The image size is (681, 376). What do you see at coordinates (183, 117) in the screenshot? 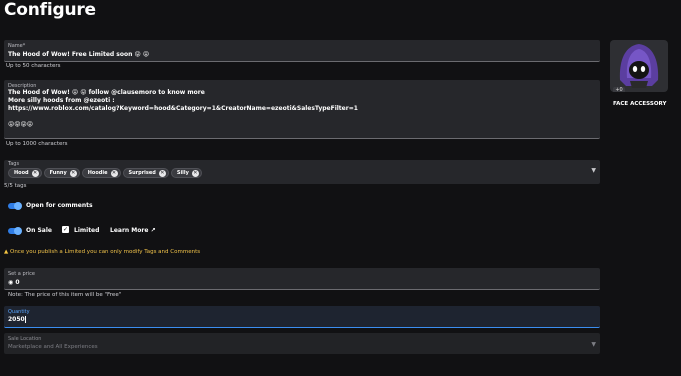
I see `description-line` at bounding box center [183, 117].